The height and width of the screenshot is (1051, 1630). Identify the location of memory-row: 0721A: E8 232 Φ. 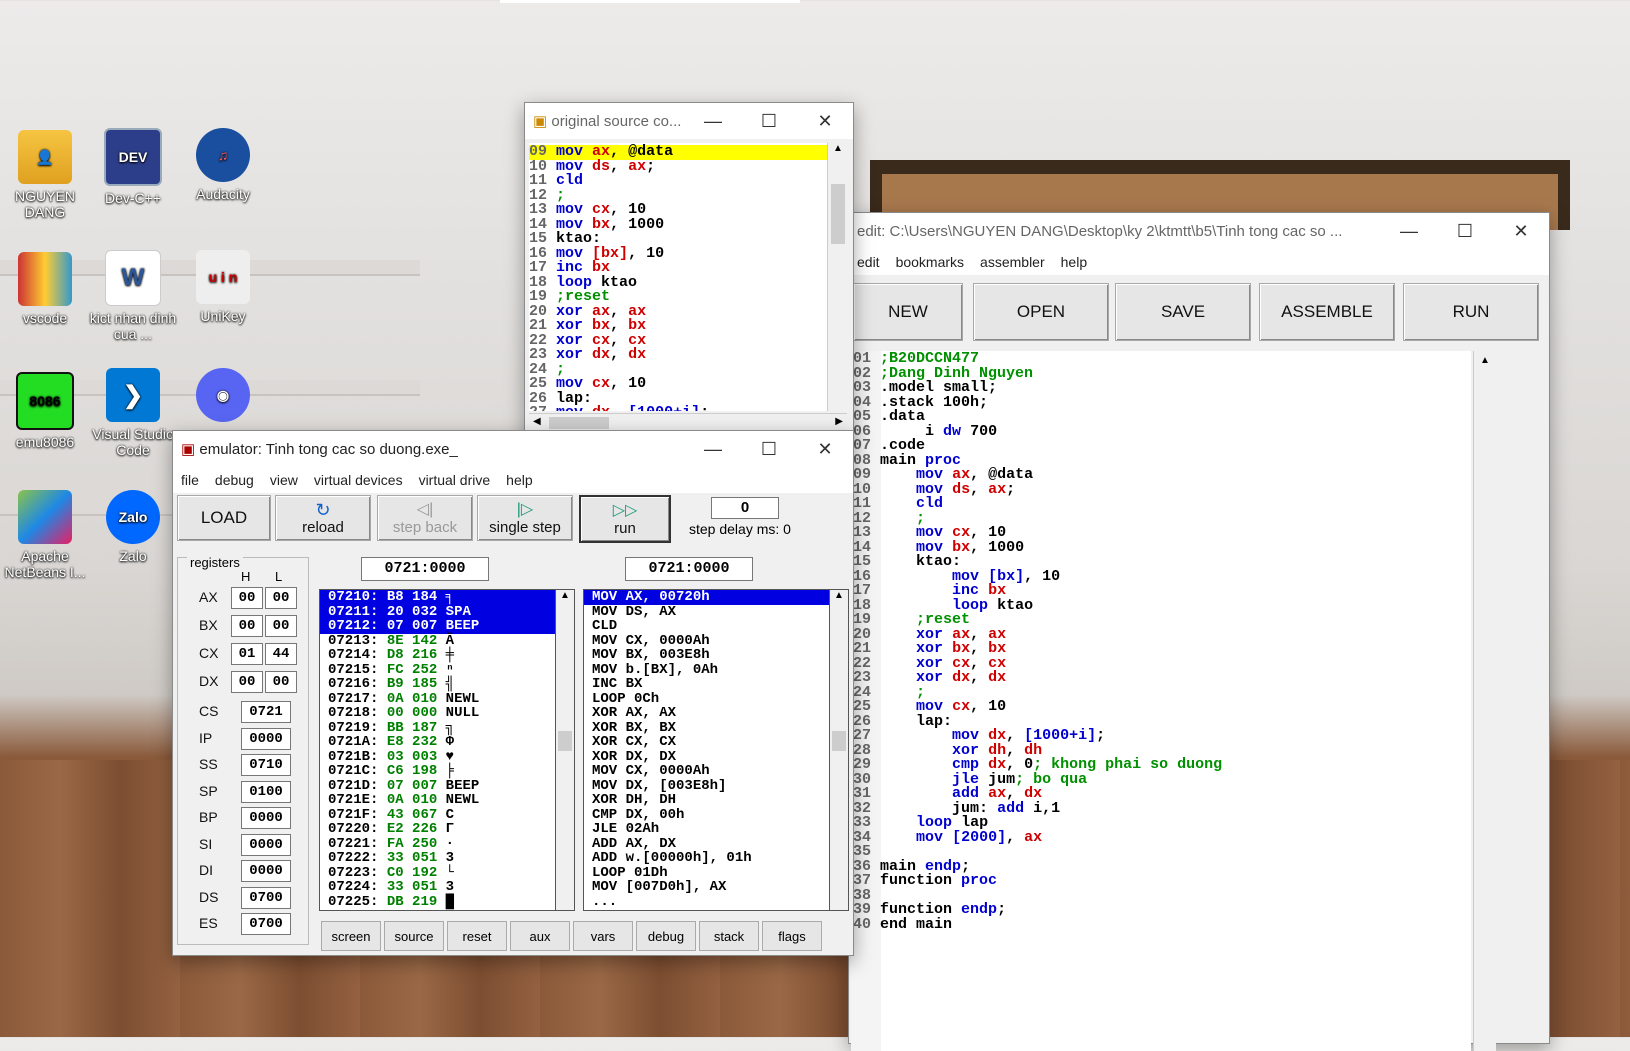
(438, 742).